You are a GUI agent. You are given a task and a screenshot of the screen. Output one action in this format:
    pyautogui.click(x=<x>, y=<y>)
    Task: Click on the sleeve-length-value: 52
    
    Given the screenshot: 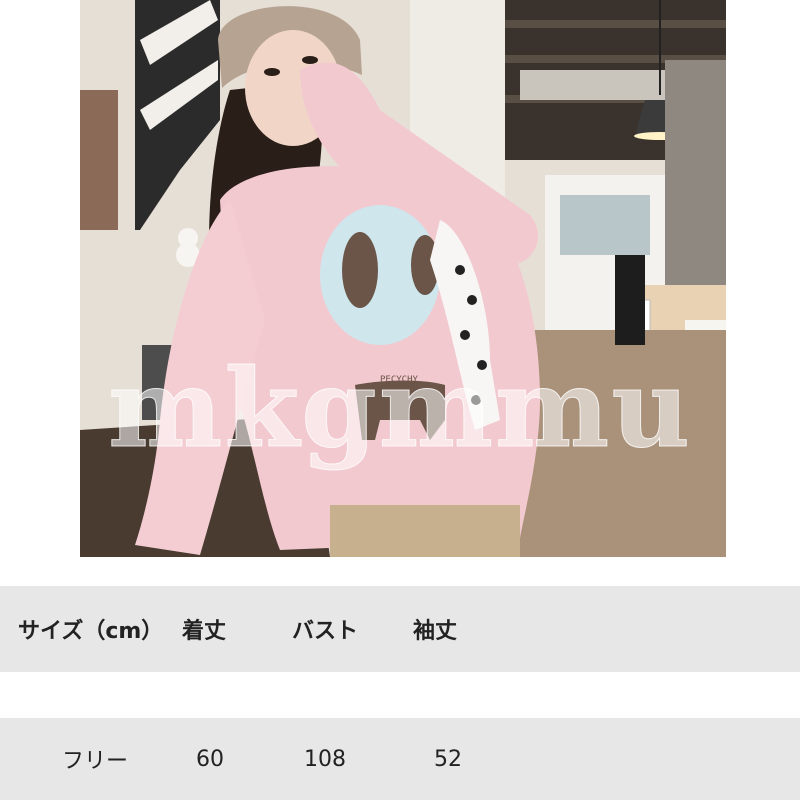 What is the action you would take?
    pyautogui.click(x=448, y=759)
    